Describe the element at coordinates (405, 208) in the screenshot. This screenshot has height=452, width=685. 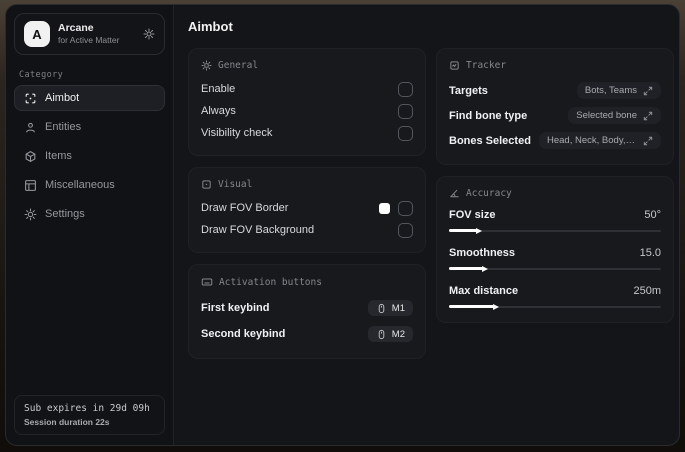
I see `fov-border-checkbox` at that location.